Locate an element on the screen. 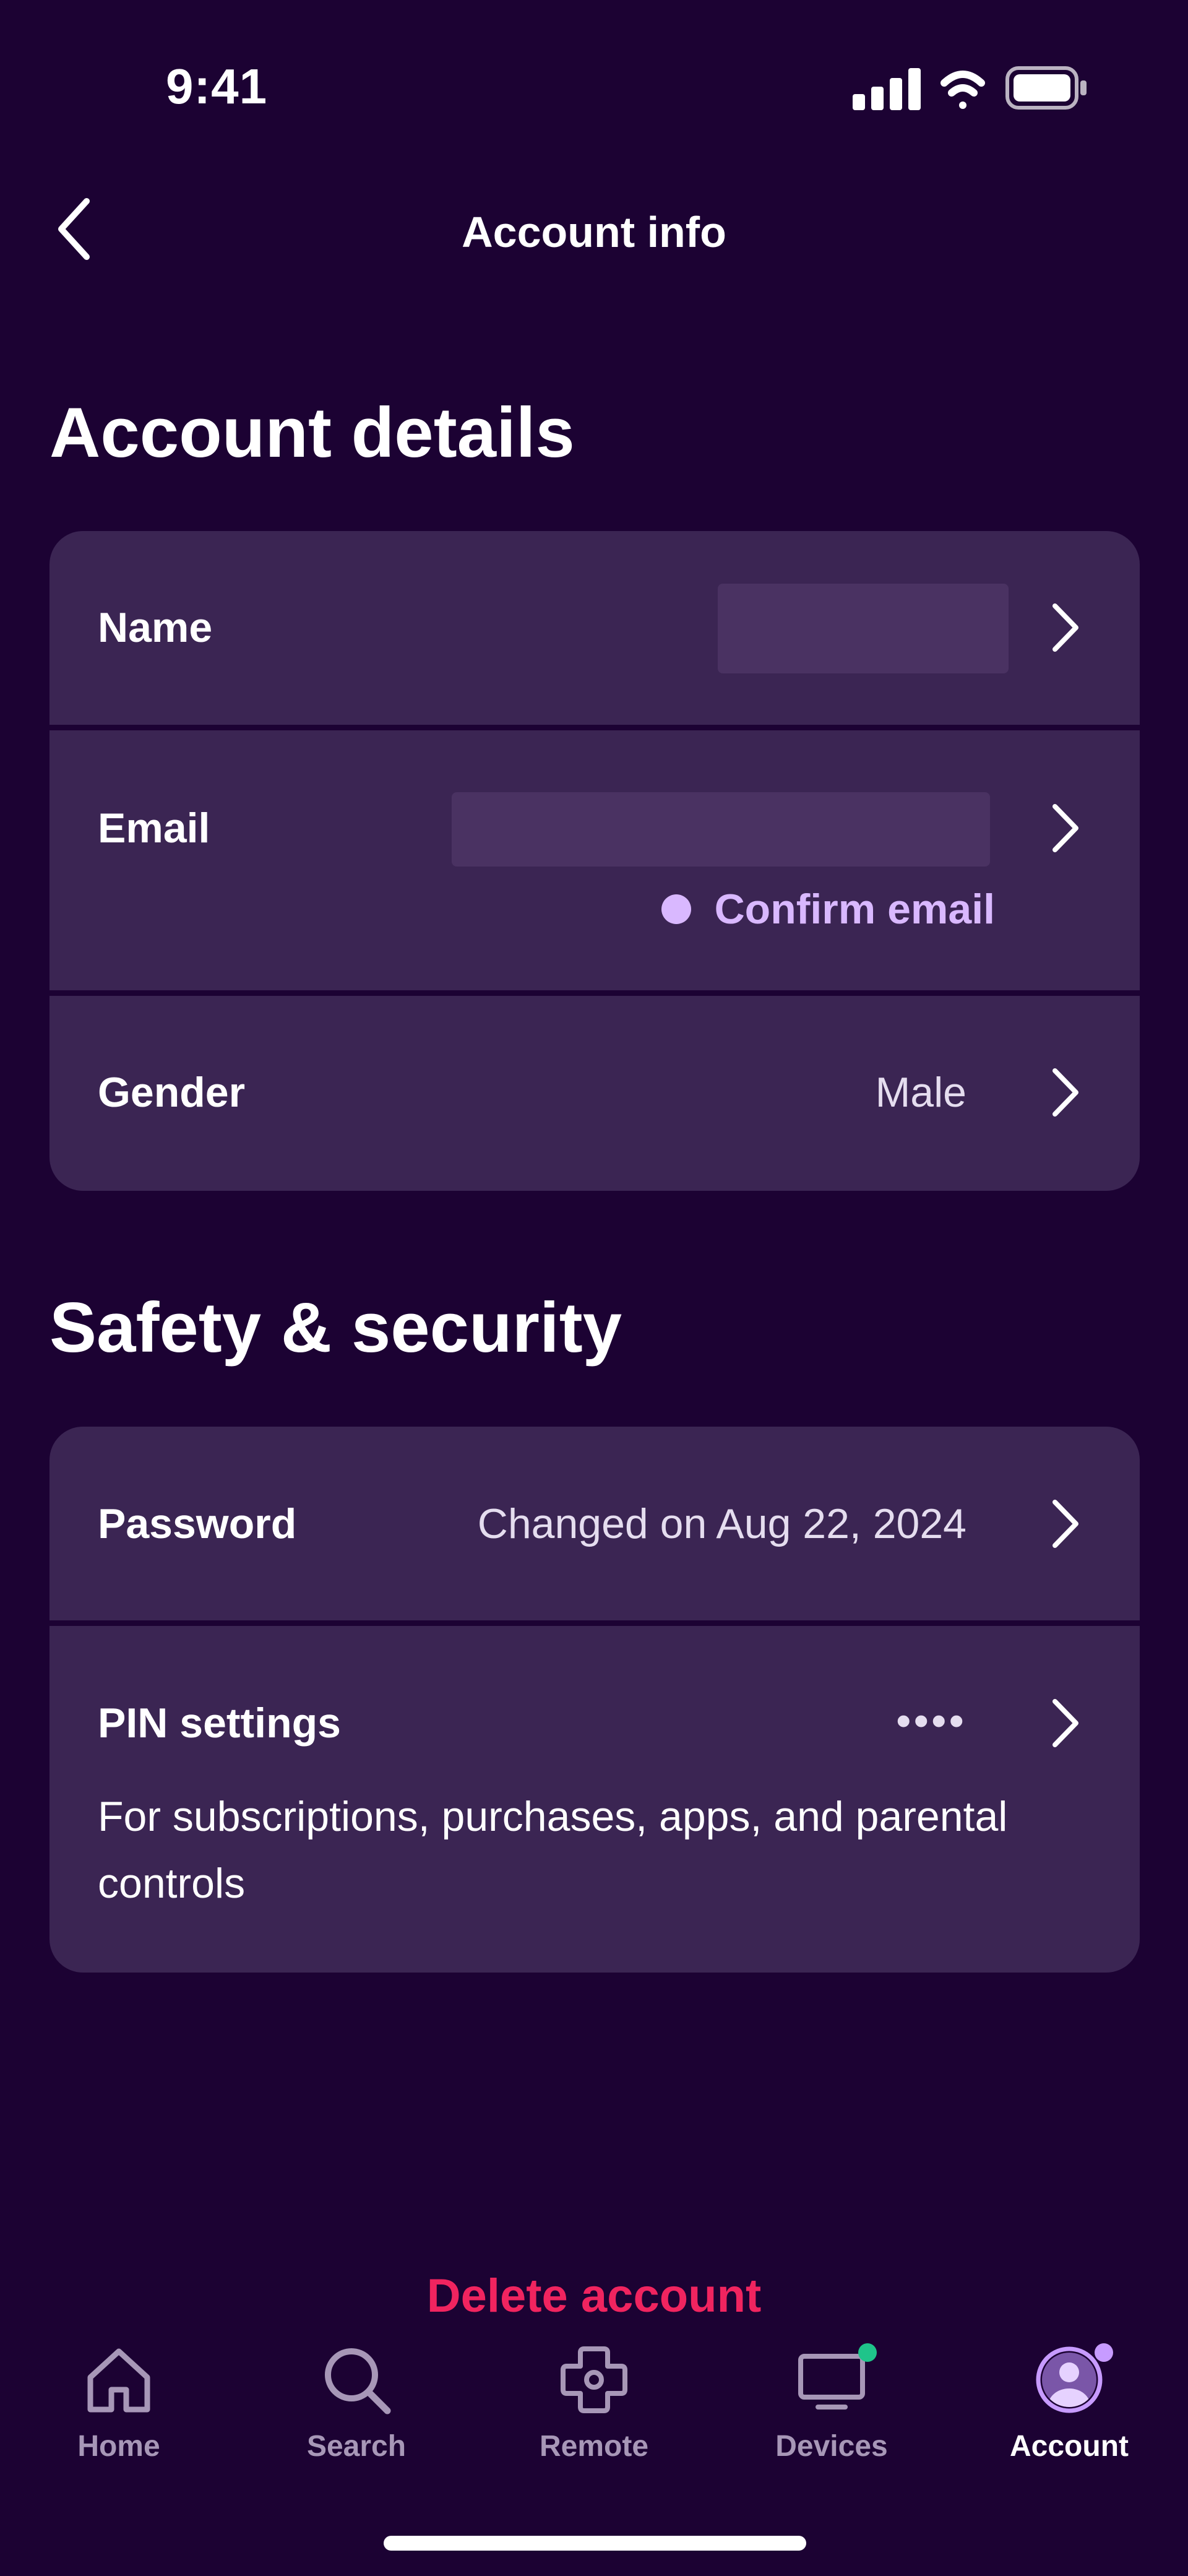 This screenshot has width=1188, height=2576. confirm-email-label: Confirm email is located at coordinates (854, 909).